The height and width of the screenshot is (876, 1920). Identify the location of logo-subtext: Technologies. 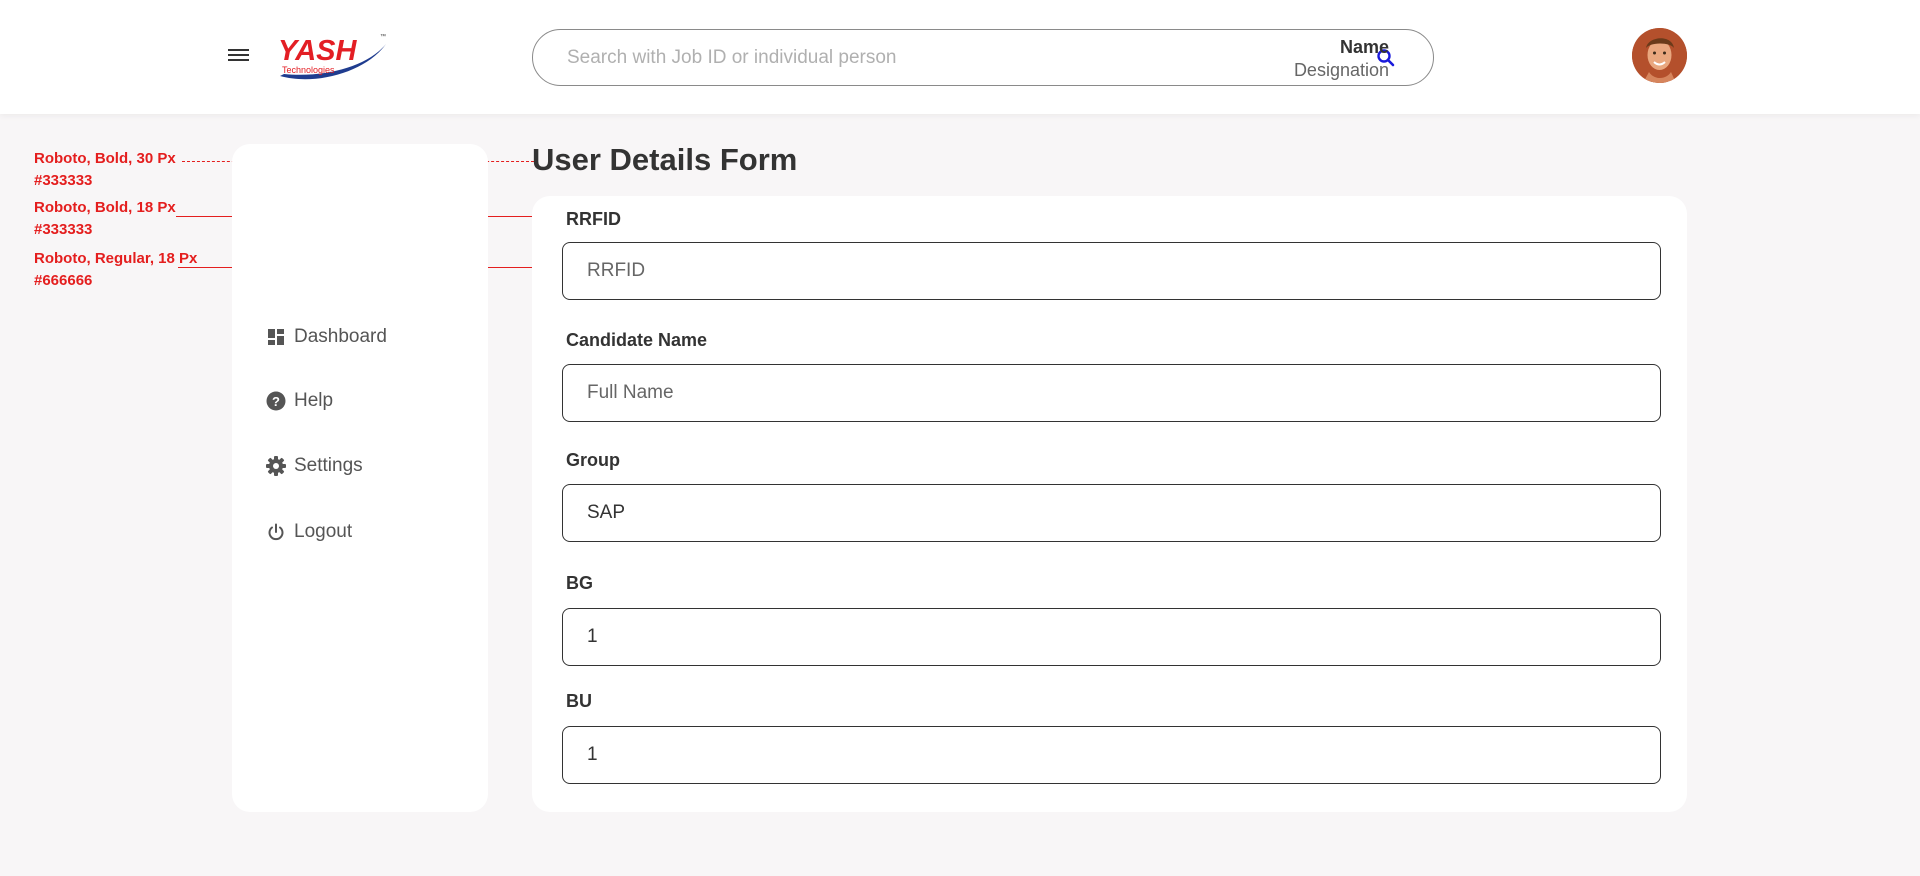
(308, 70).